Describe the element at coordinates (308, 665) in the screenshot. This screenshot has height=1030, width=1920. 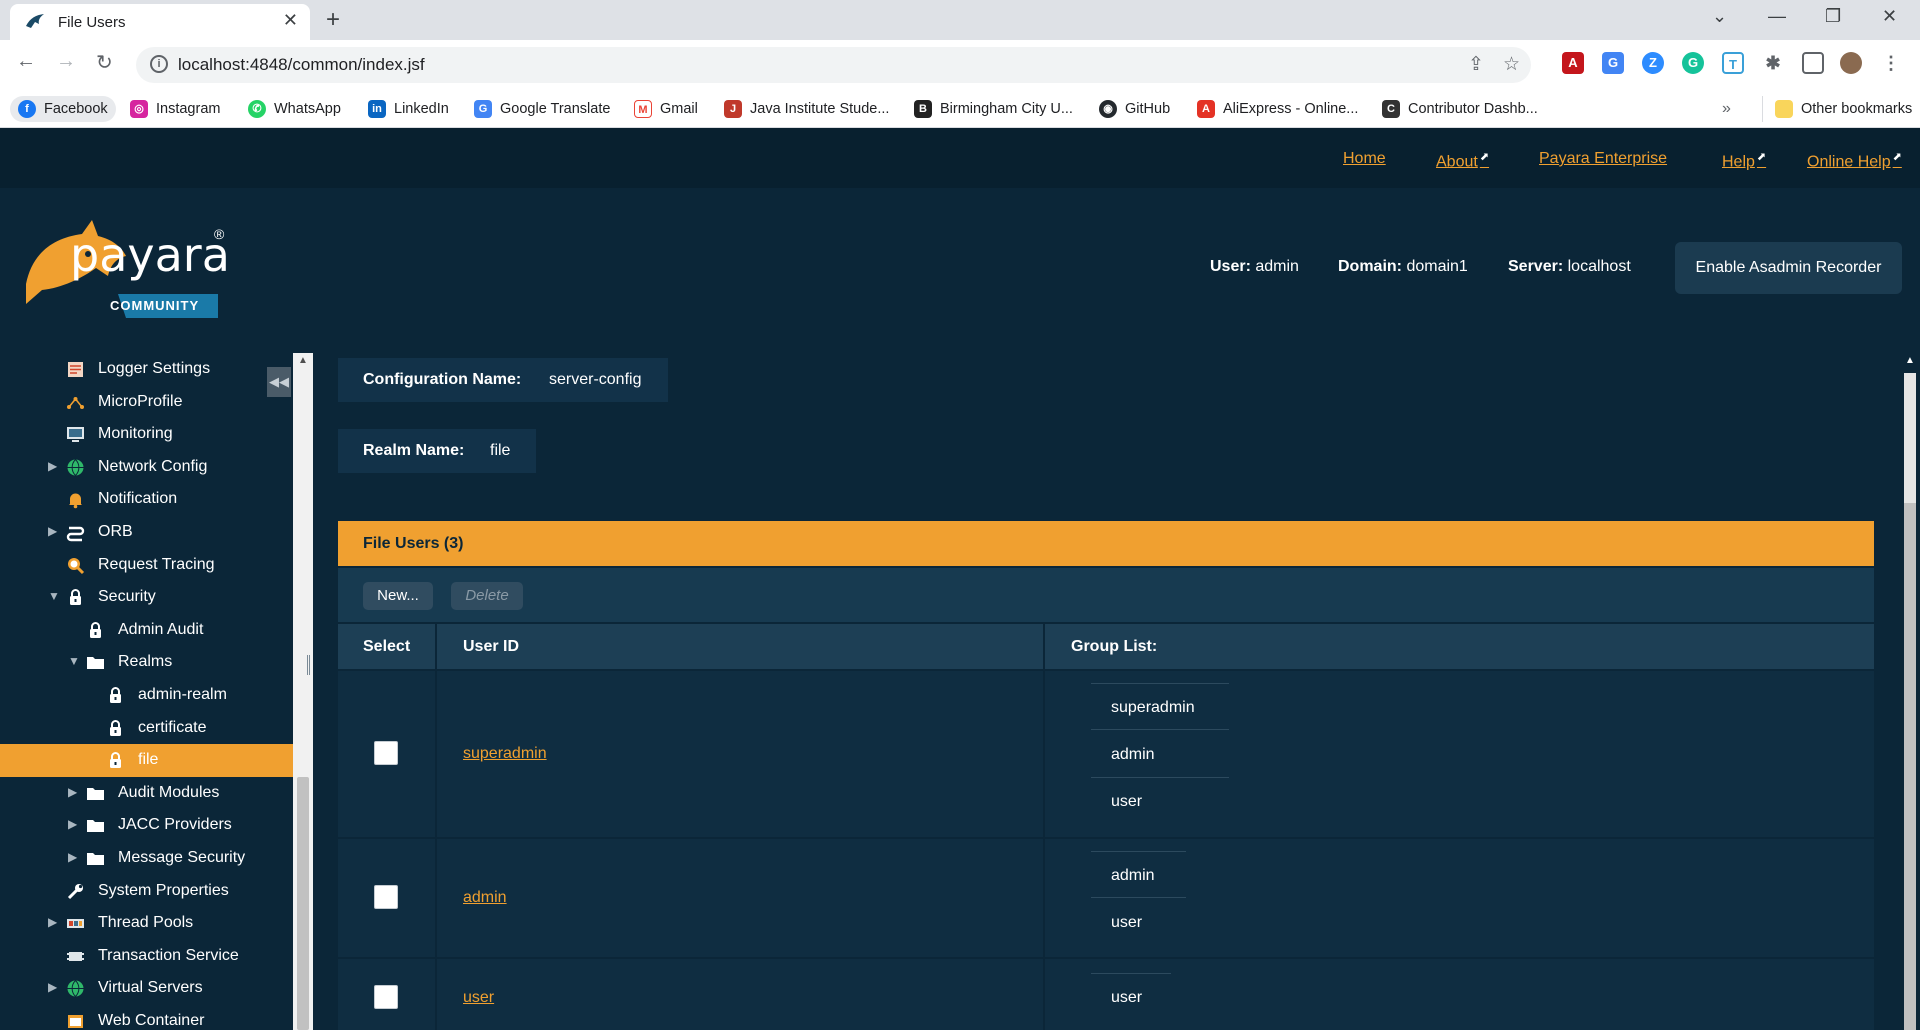
I see `panel-splitter` at that location.